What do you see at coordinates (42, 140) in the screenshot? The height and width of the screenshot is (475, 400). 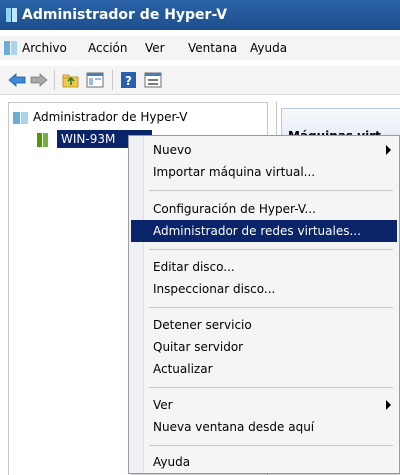 I see `server-icon` at bounding box center [42, 140].